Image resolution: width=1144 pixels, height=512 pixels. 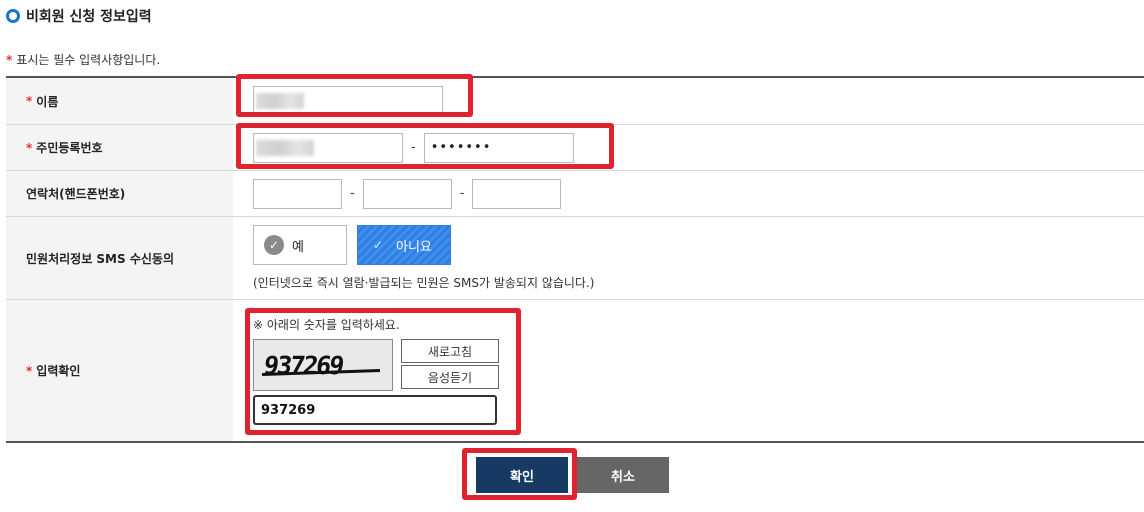 I want to click on row-name: * 이름, so click(x=575, y=101).